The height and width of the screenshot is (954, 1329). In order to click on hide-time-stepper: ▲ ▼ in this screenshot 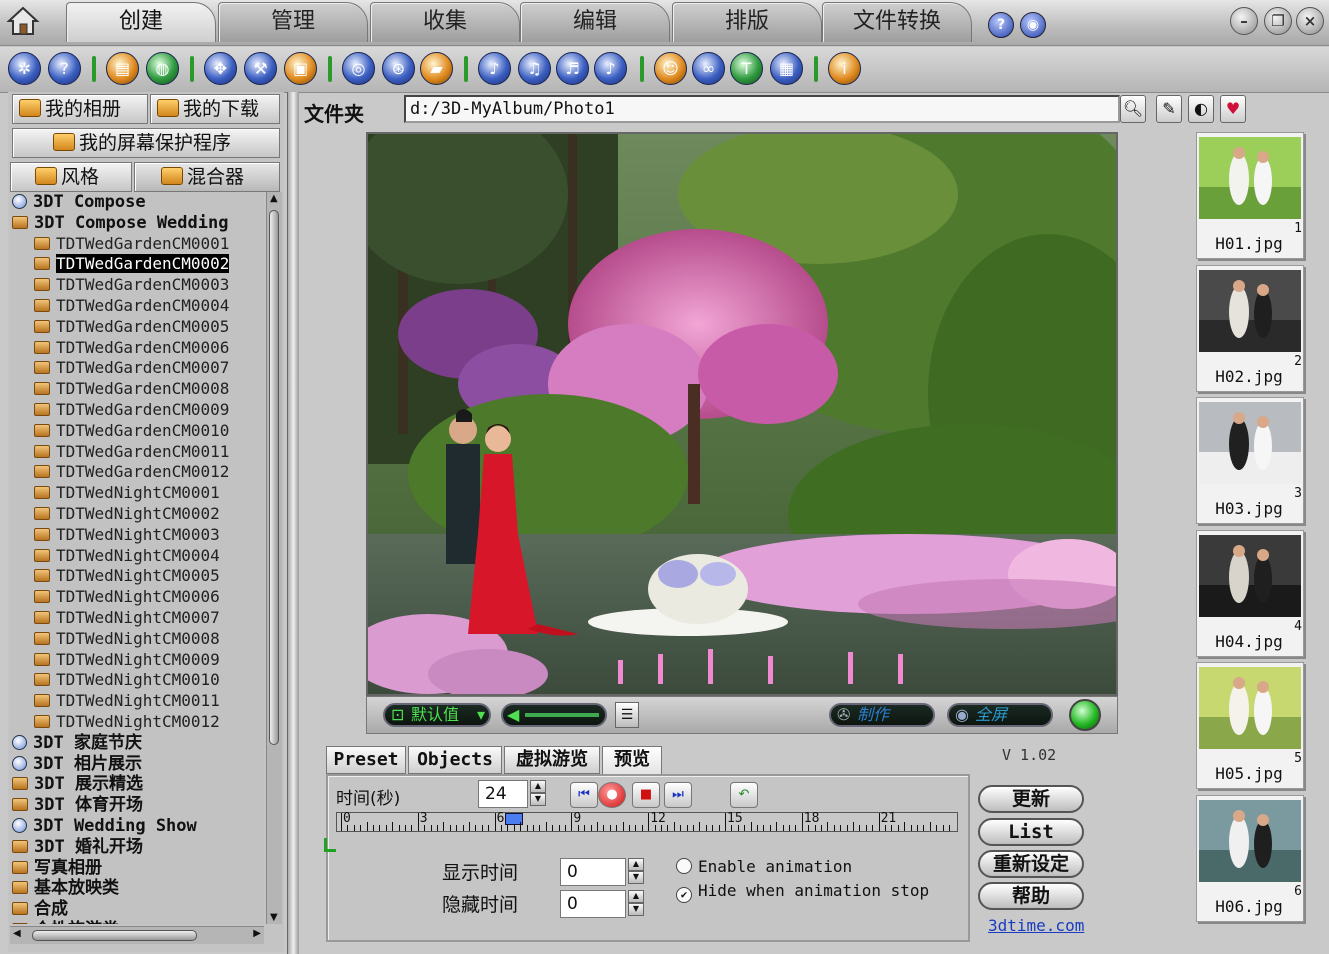, I will do `click(636, 904)`.